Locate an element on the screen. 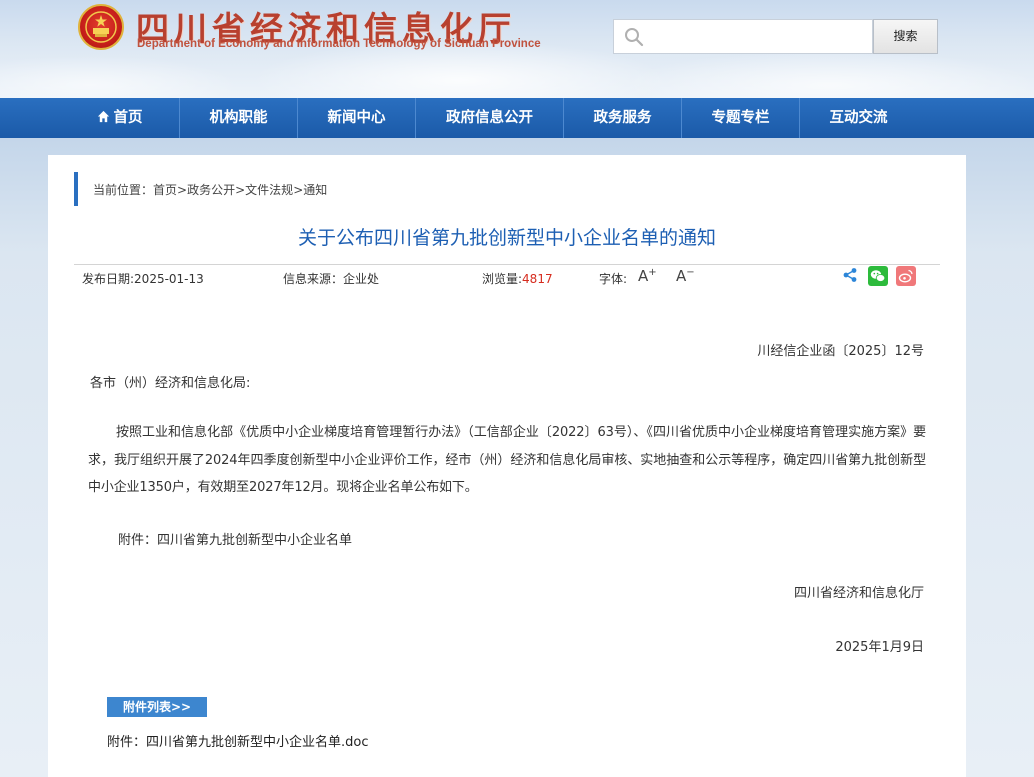  home-icon is located at coordinates (103, 116).